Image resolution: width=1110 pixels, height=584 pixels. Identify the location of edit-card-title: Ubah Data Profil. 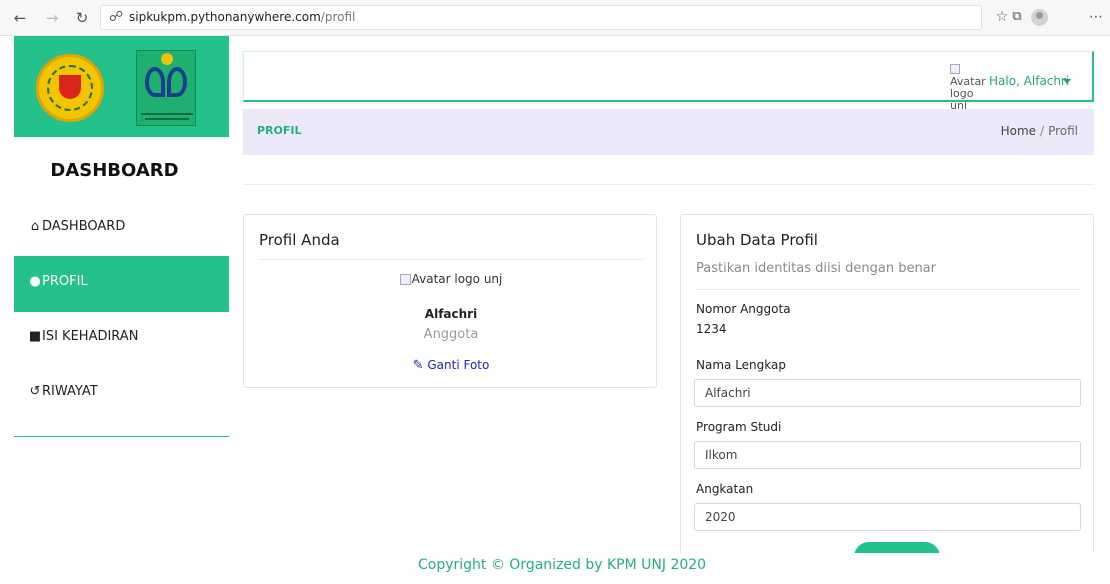
(757, 240).